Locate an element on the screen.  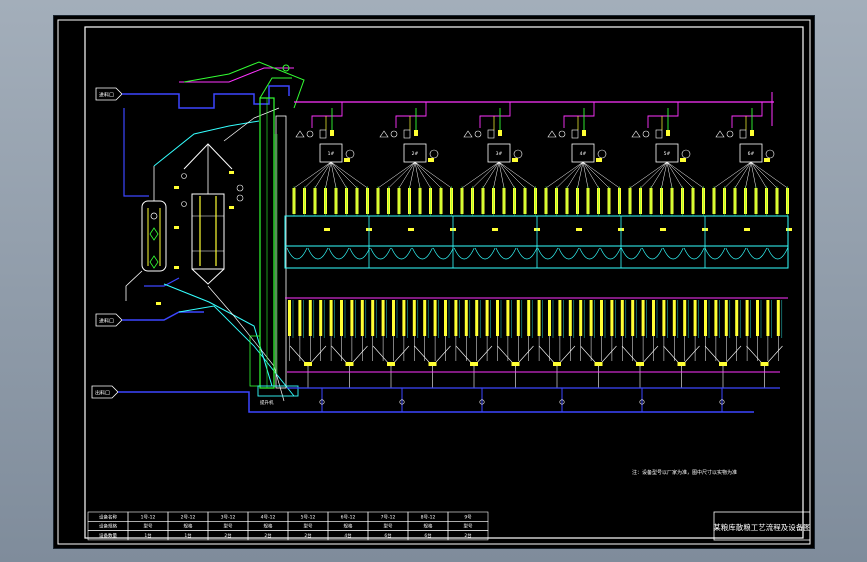
table-cell: 3号-12 is located at coordinates (228, 517).